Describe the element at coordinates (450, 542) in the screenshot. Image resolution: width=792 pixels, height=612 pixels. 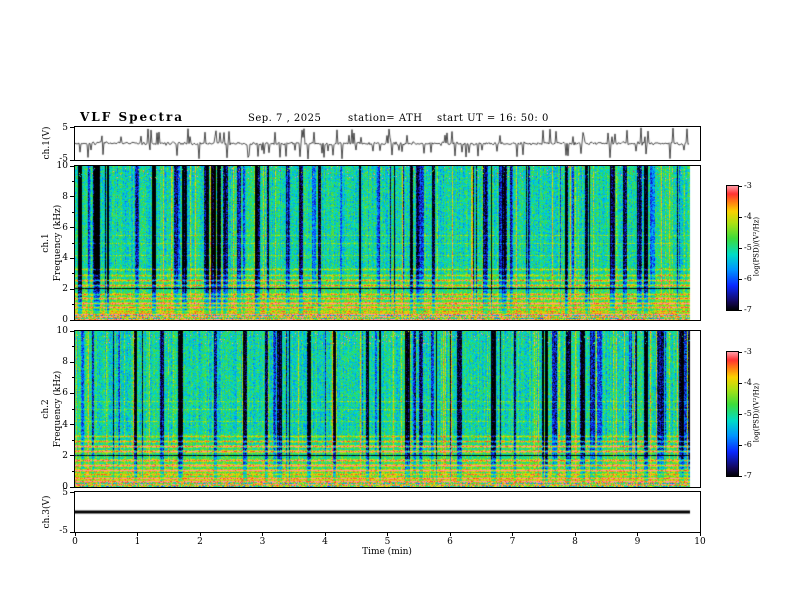
I see `x-tick-label: 6` at that location.